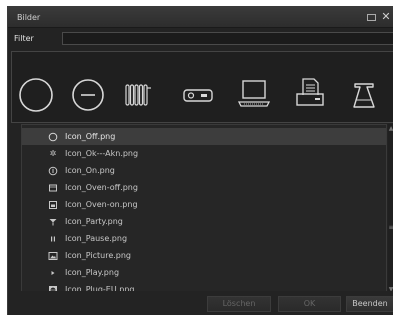 The height and width of the screenshot is (315, 393). I want to click on ok-button: OK, so click(309, 304).